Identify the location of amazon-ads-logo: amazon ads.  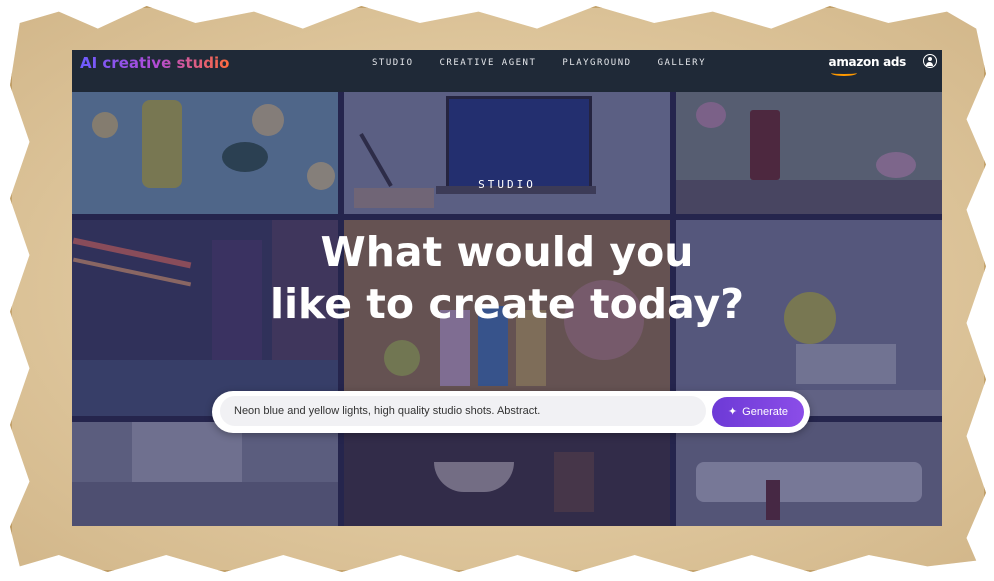
(867, 65).